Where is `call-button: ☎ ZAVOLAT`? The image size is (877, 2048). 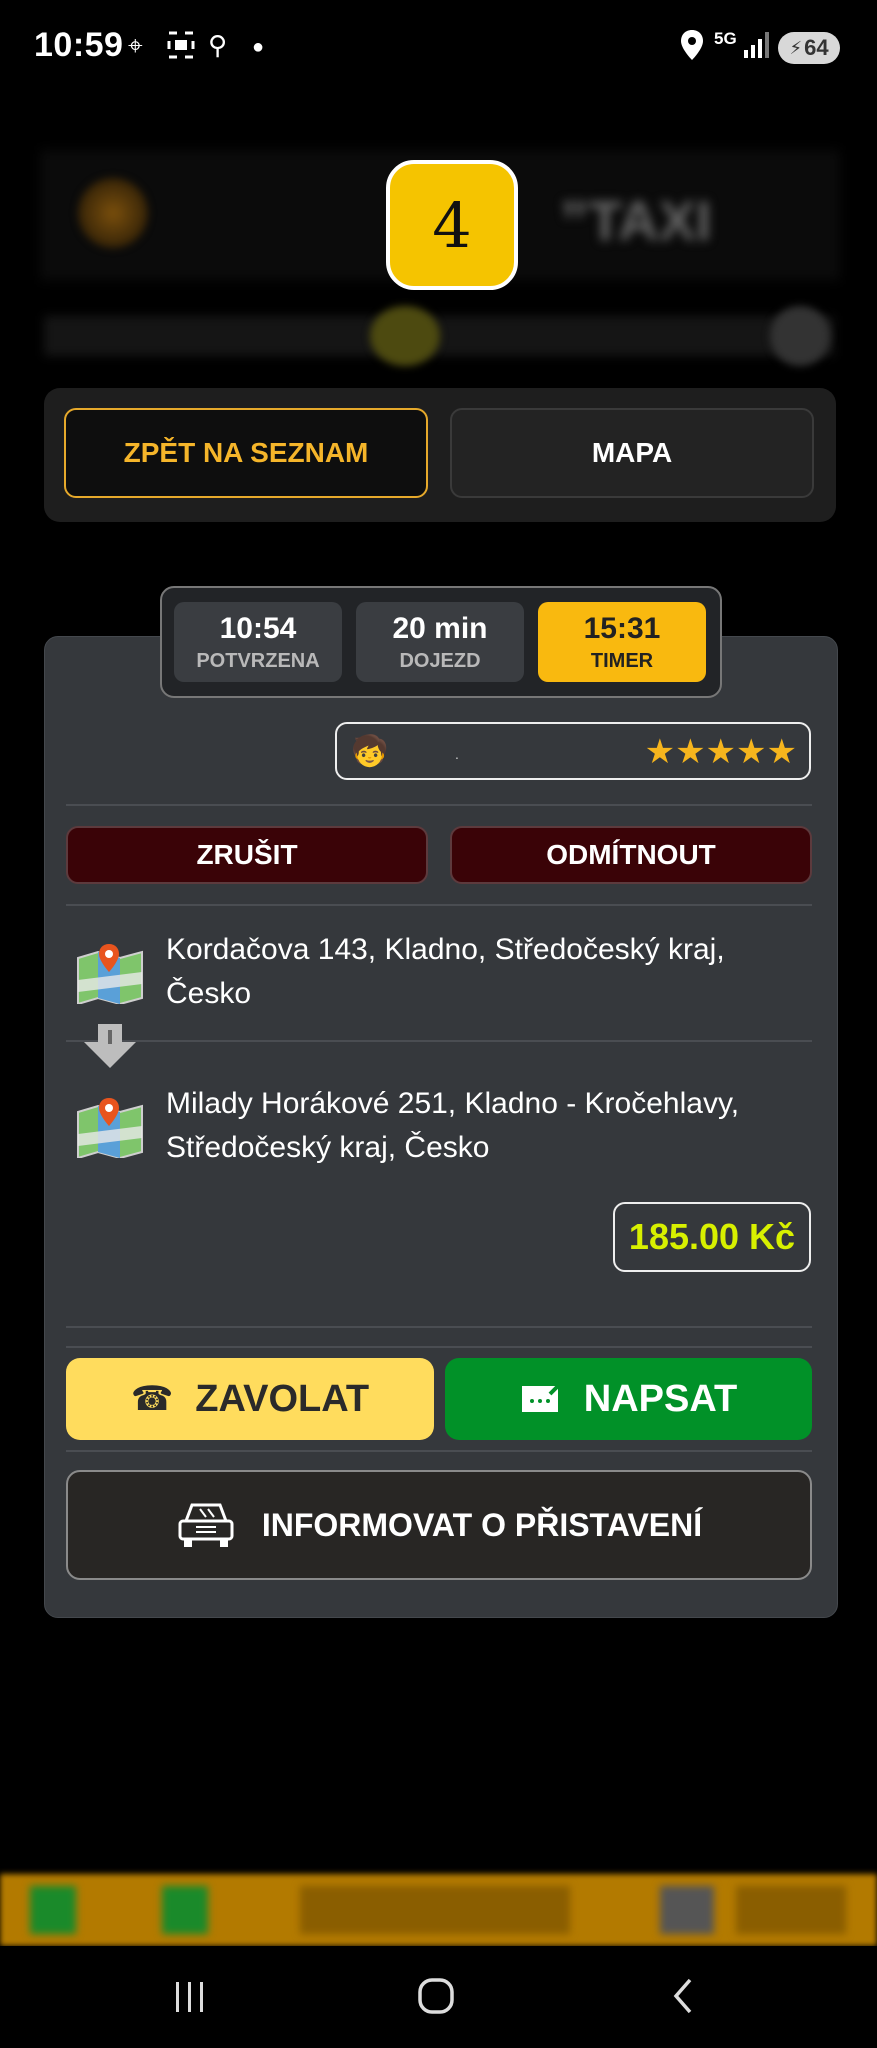
call-button: ☎ ZAVOLAT is located at coordinates (250, 1399).